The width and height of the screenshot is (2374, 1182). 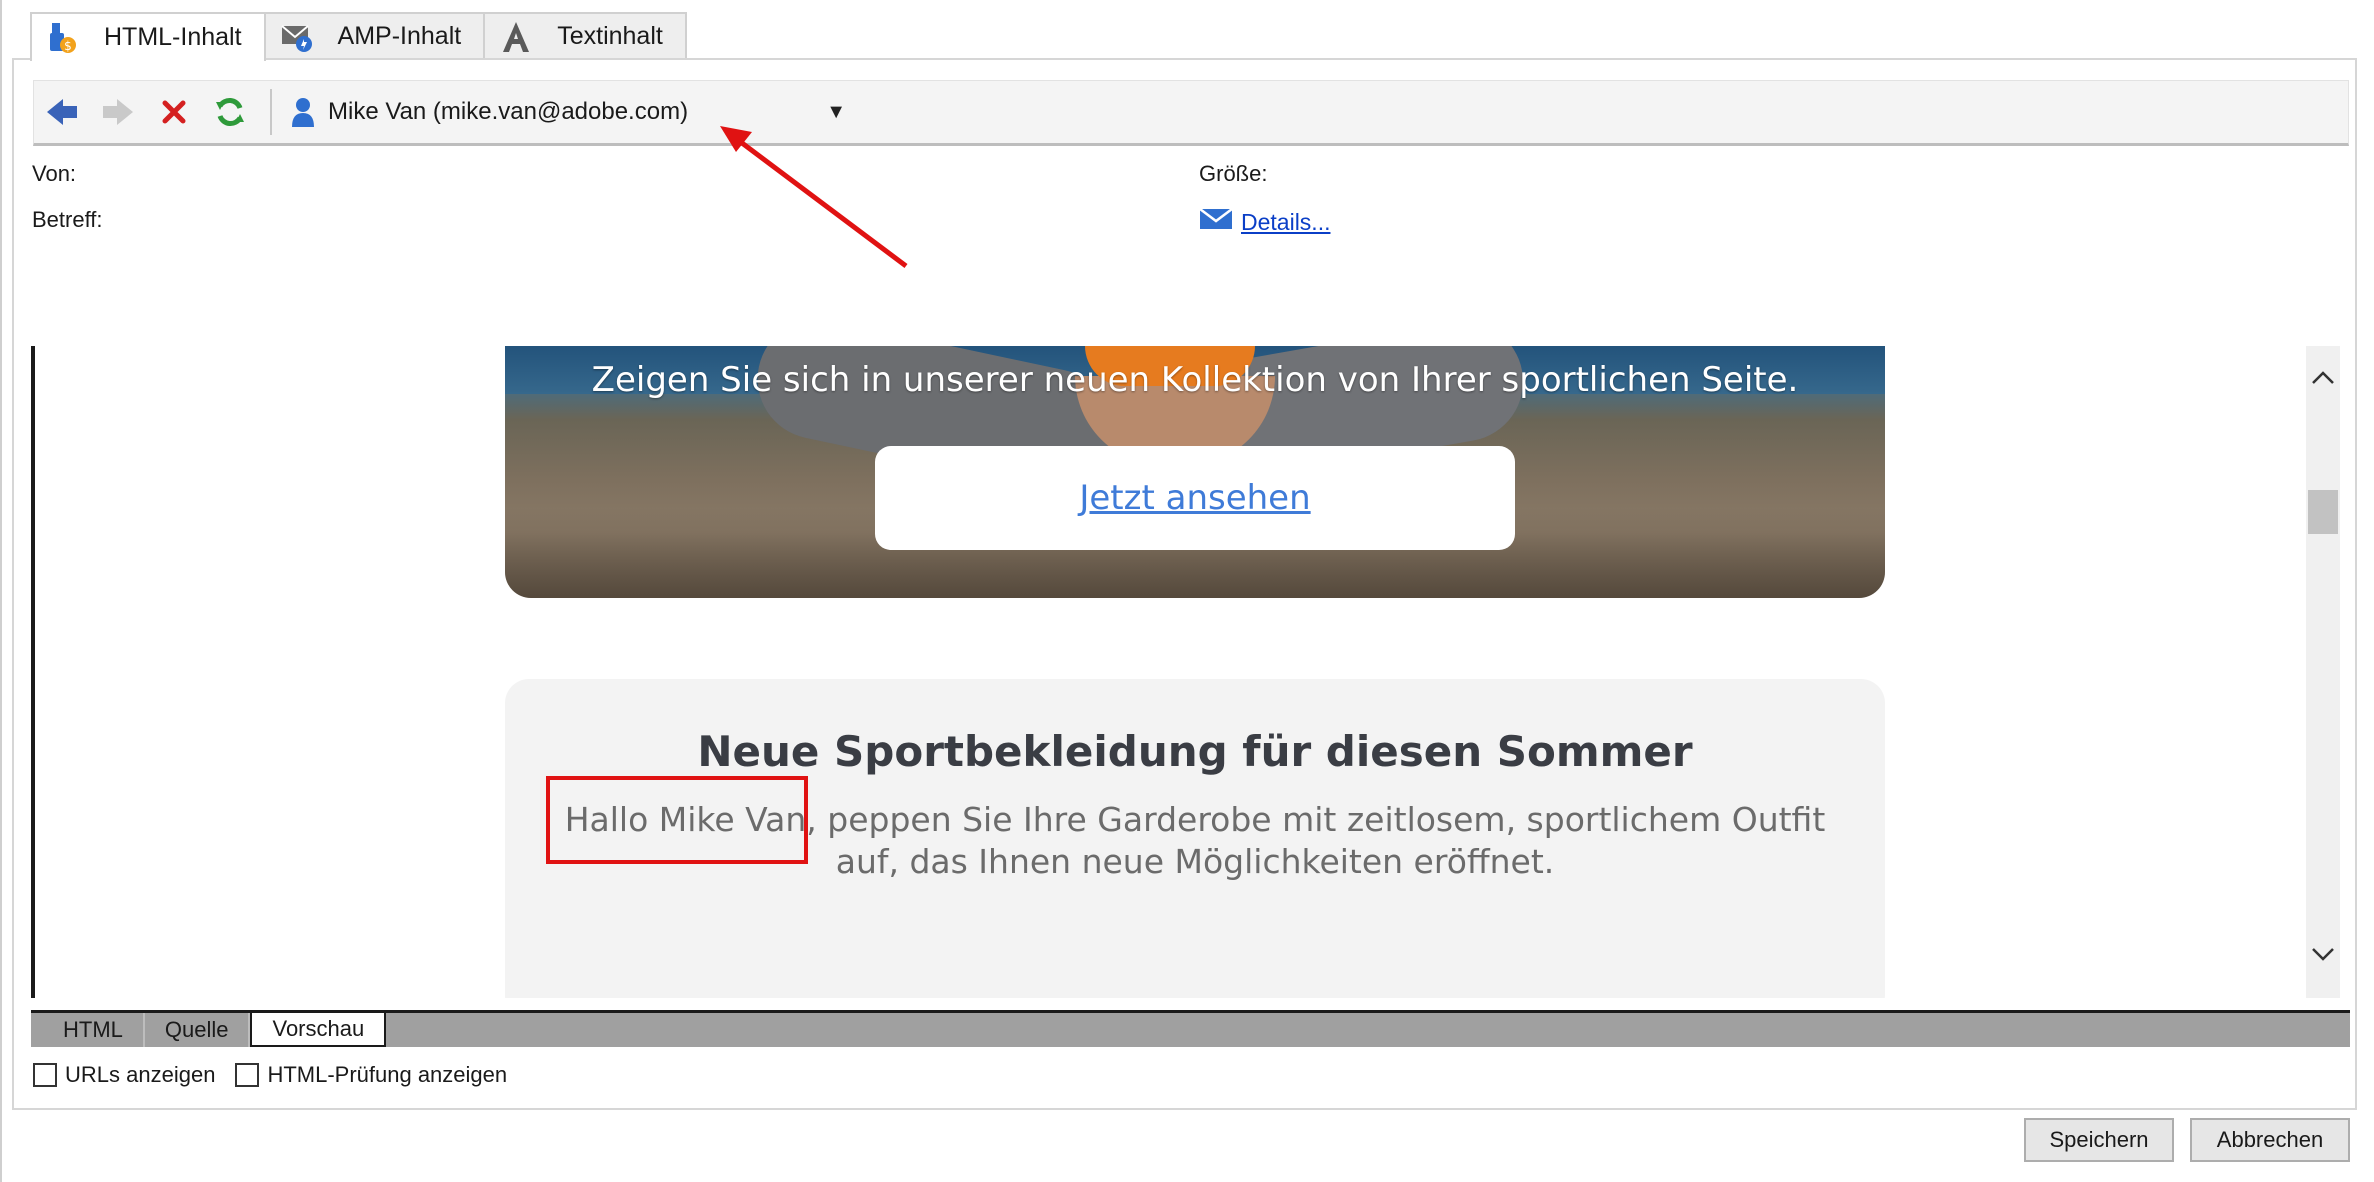 What do you see at coordinates (2323, 955) in the screenshot?
I see `chevron-down-icon` at bounding box center [2323, 955].